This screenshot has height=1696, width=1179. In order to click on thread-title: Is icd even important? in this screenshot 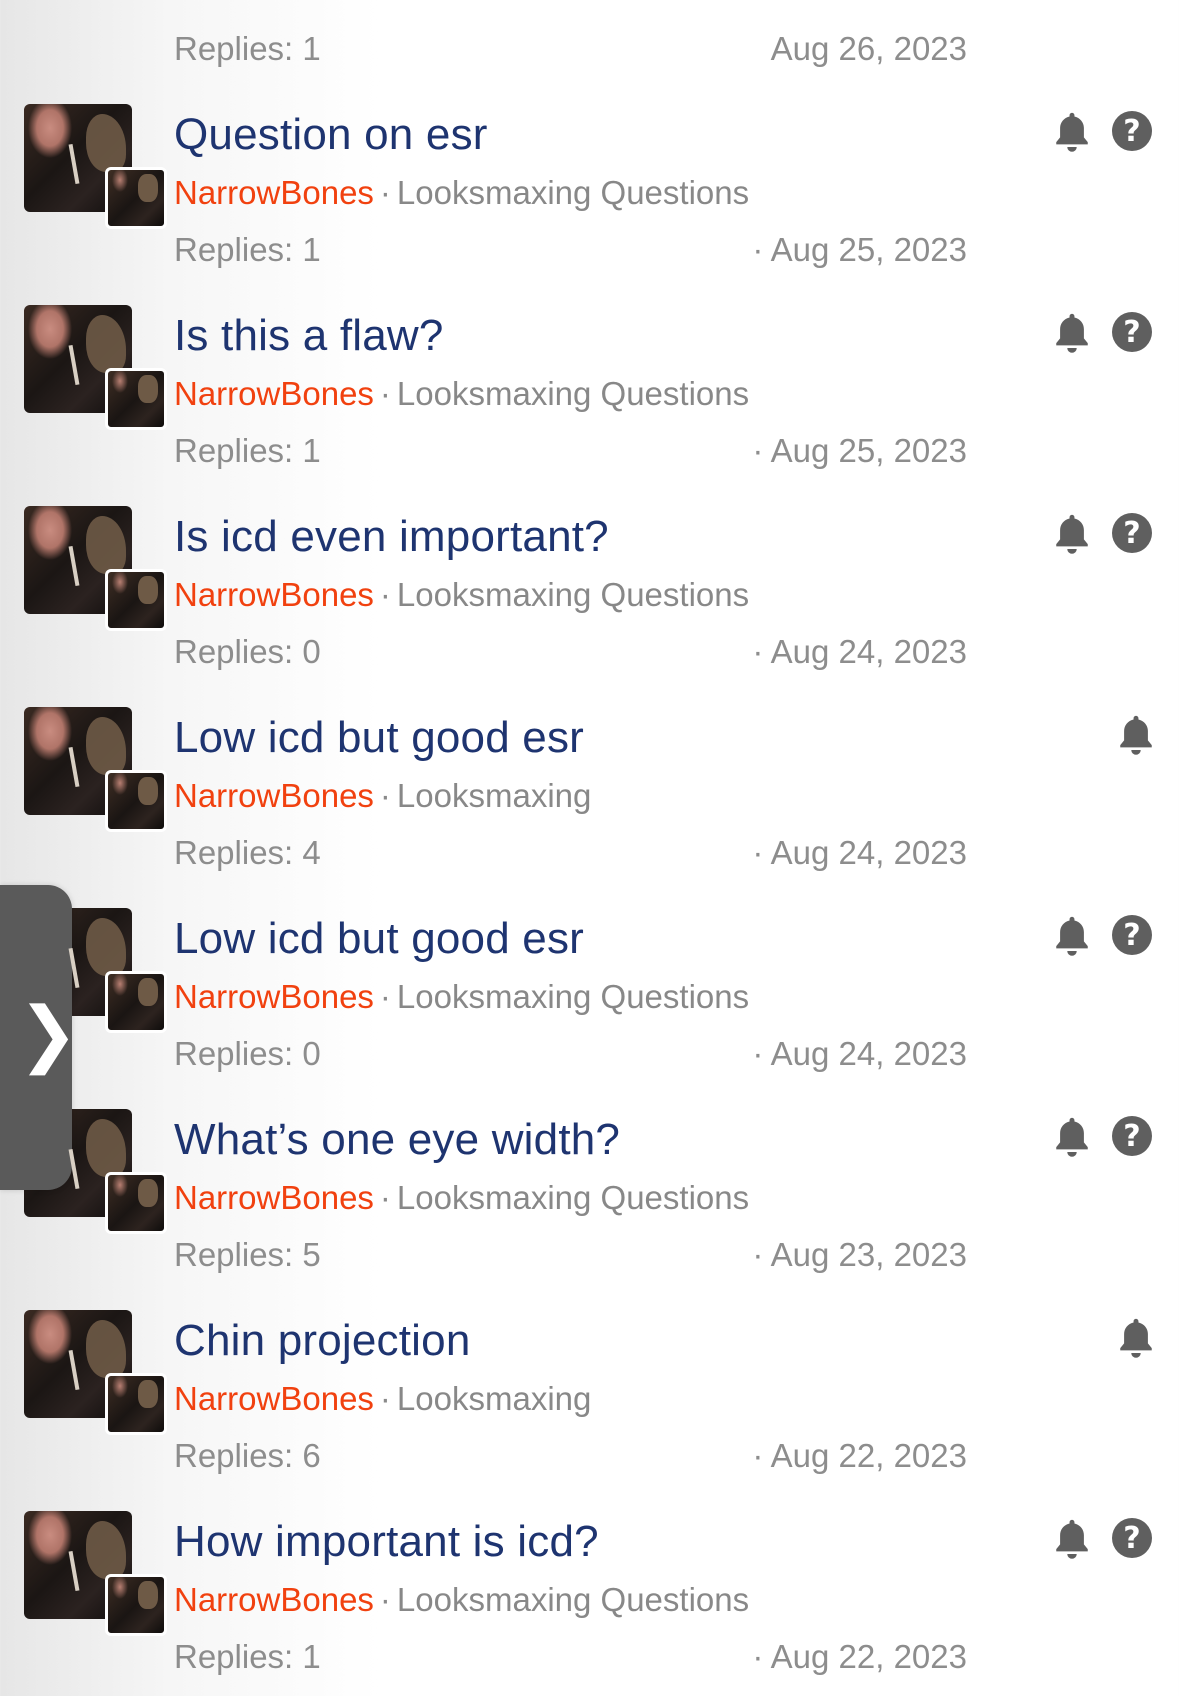, I will do `click(391, 537)`.